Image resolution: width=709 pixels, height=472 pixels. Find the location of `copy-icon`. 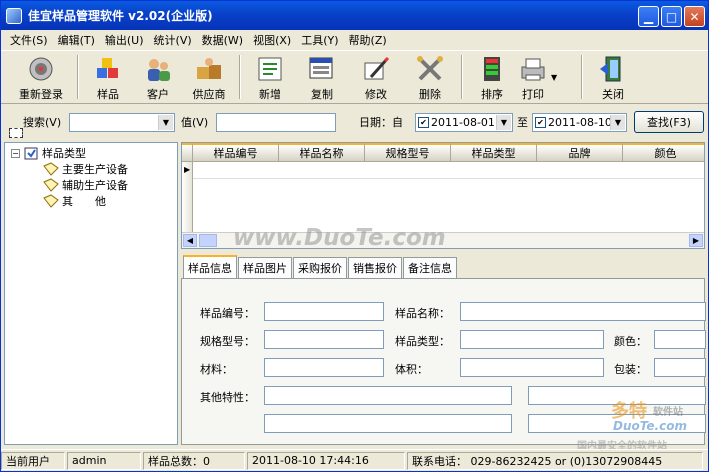

copy-icon is located at coordinates (322, 69).